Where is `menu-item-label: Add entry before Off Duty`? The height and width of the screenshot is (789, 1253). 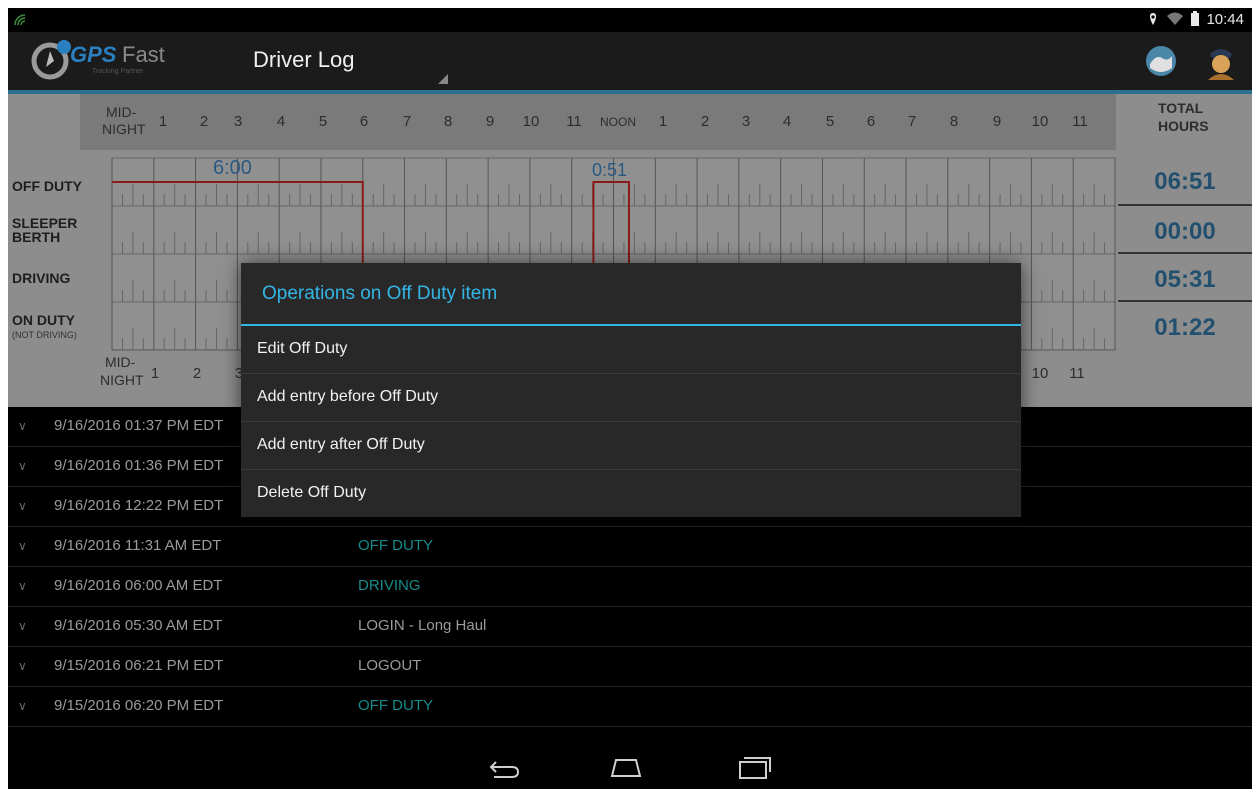
menu-item-label: Add entry before Off Duty is located at coordinates (348, 396).